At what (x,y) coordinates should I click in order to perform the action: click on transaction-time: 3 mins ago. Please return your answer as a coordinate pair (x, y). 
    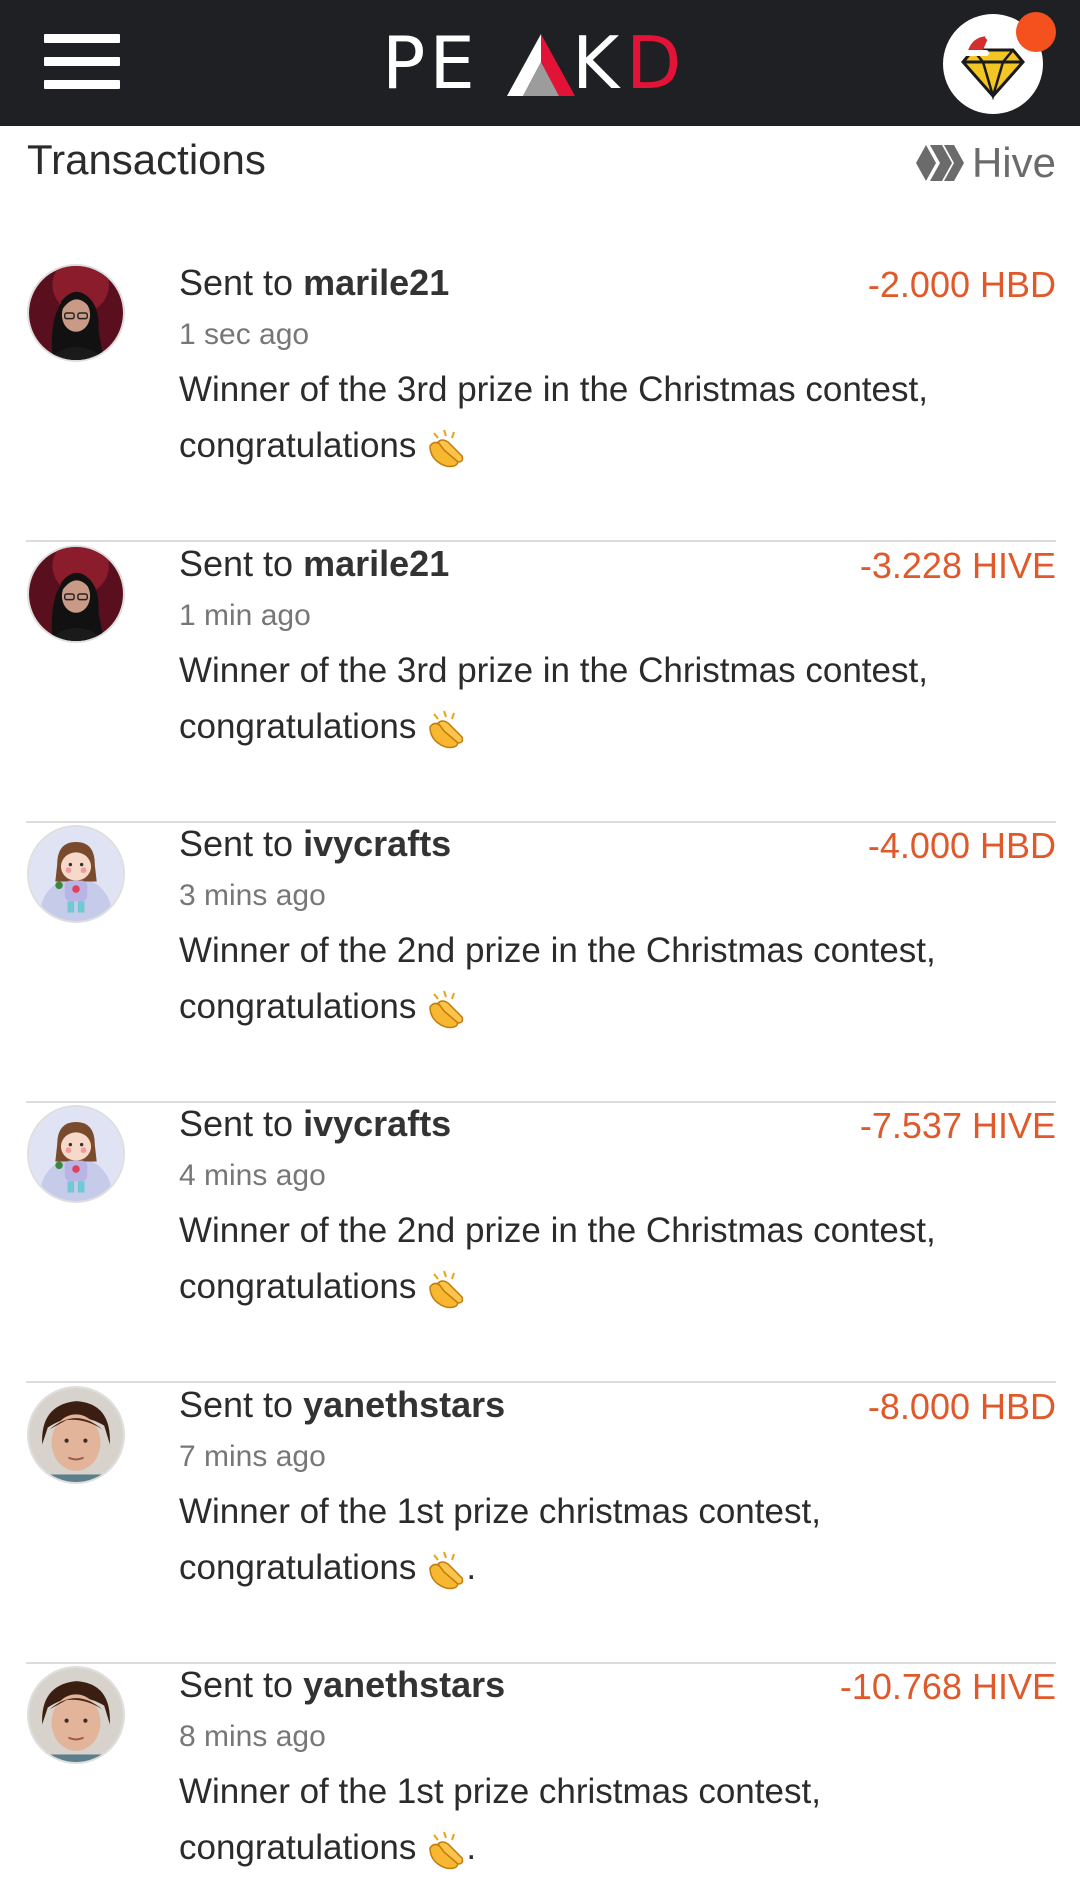
    Looking at the image, I should click on (252, 895).